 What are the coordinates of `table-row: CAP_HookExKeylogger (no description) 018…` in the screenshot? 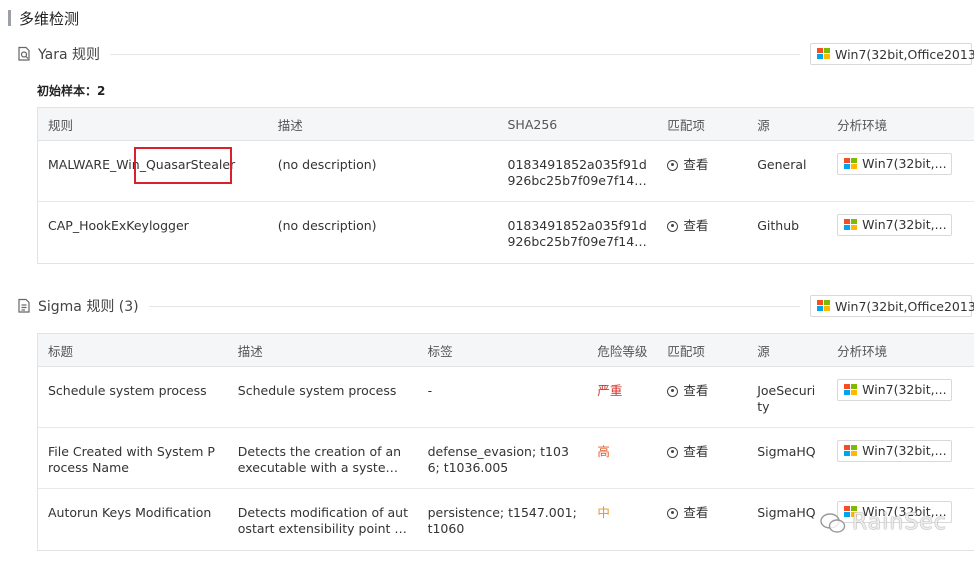 It's located at (506, 232).